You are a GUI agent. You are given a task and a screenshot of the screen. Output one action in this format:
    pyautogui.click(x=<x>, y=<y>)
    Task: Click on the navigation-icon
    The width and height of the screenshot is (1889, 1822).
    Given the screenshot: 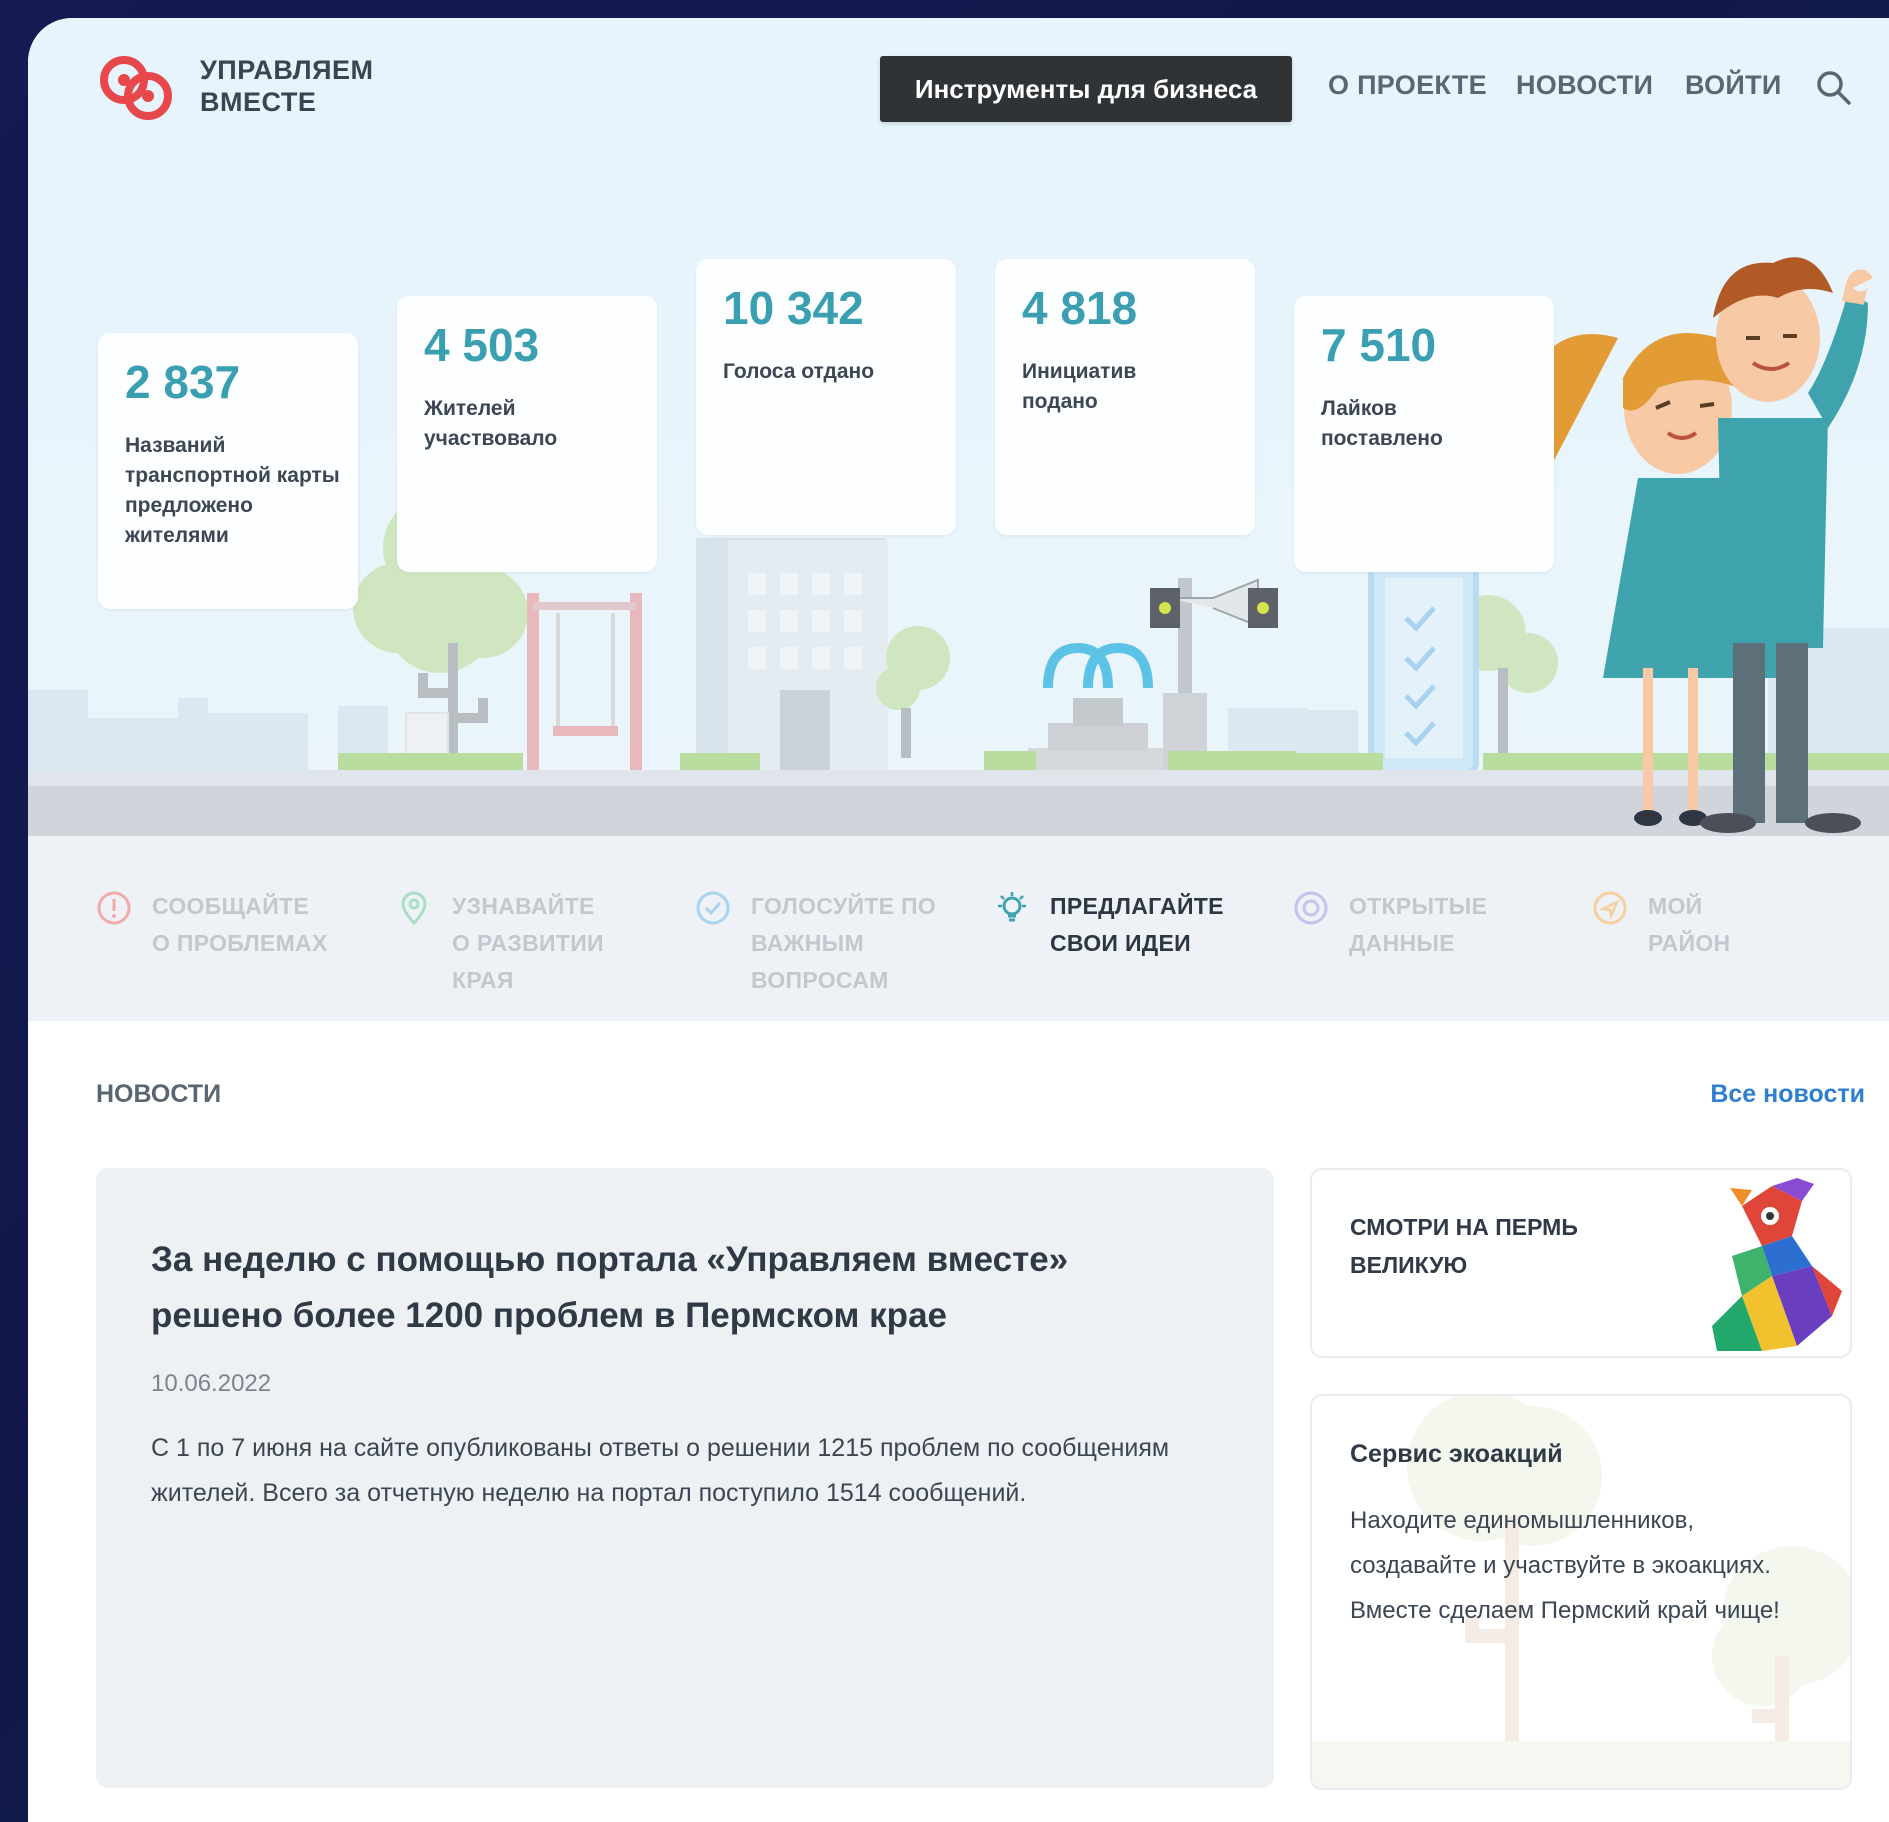 What is the action you would take?
    pyautogui.click(x=1610, y=908)
    